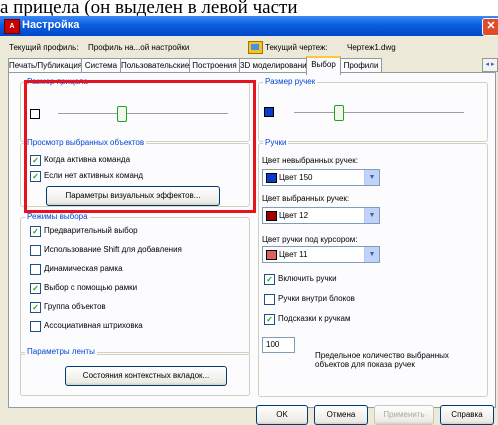 This screenshot has height=425, width=498. What do you see at coordinates (155, 65) in the screenshot?
I see `tab-user-preferences: Пользовательские` at bounding box center [155, 65].